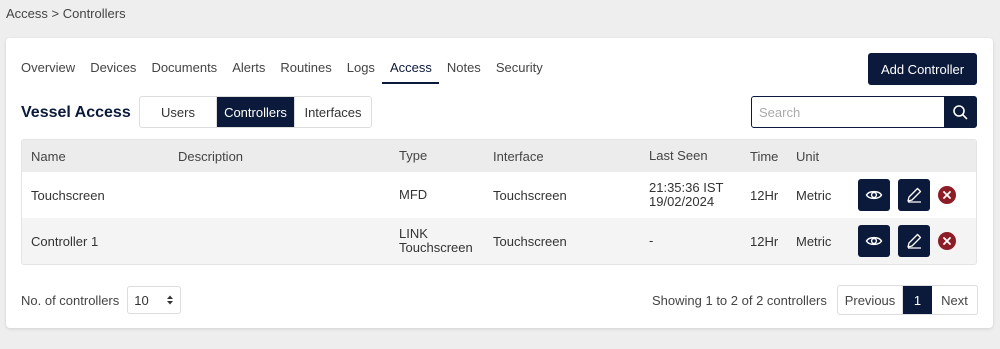 The width and height of the screenshot is (1000, 349). Describe the element at coordinates (184, 72) in the screenshot. I see `tab-documents: Documents` at that location.